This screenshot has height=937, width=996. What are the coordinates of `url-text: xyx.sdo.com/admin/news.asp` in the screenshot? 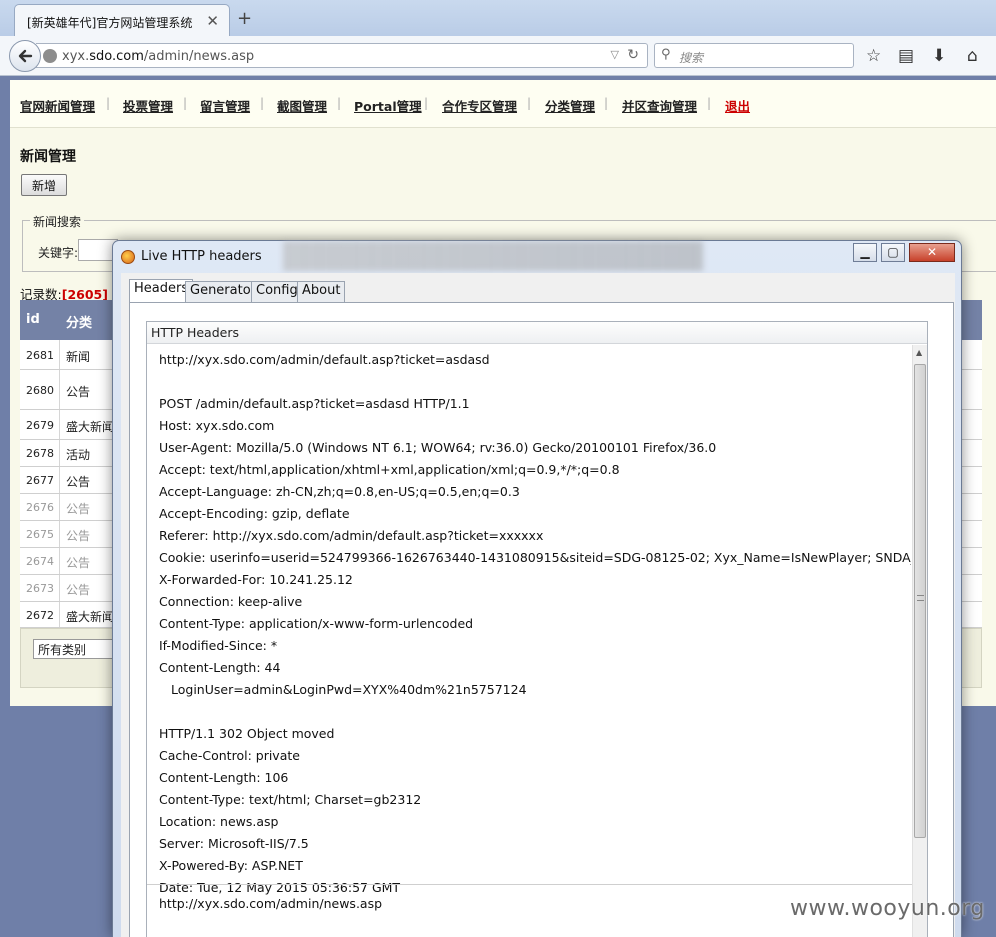 It's located at (158, 56).